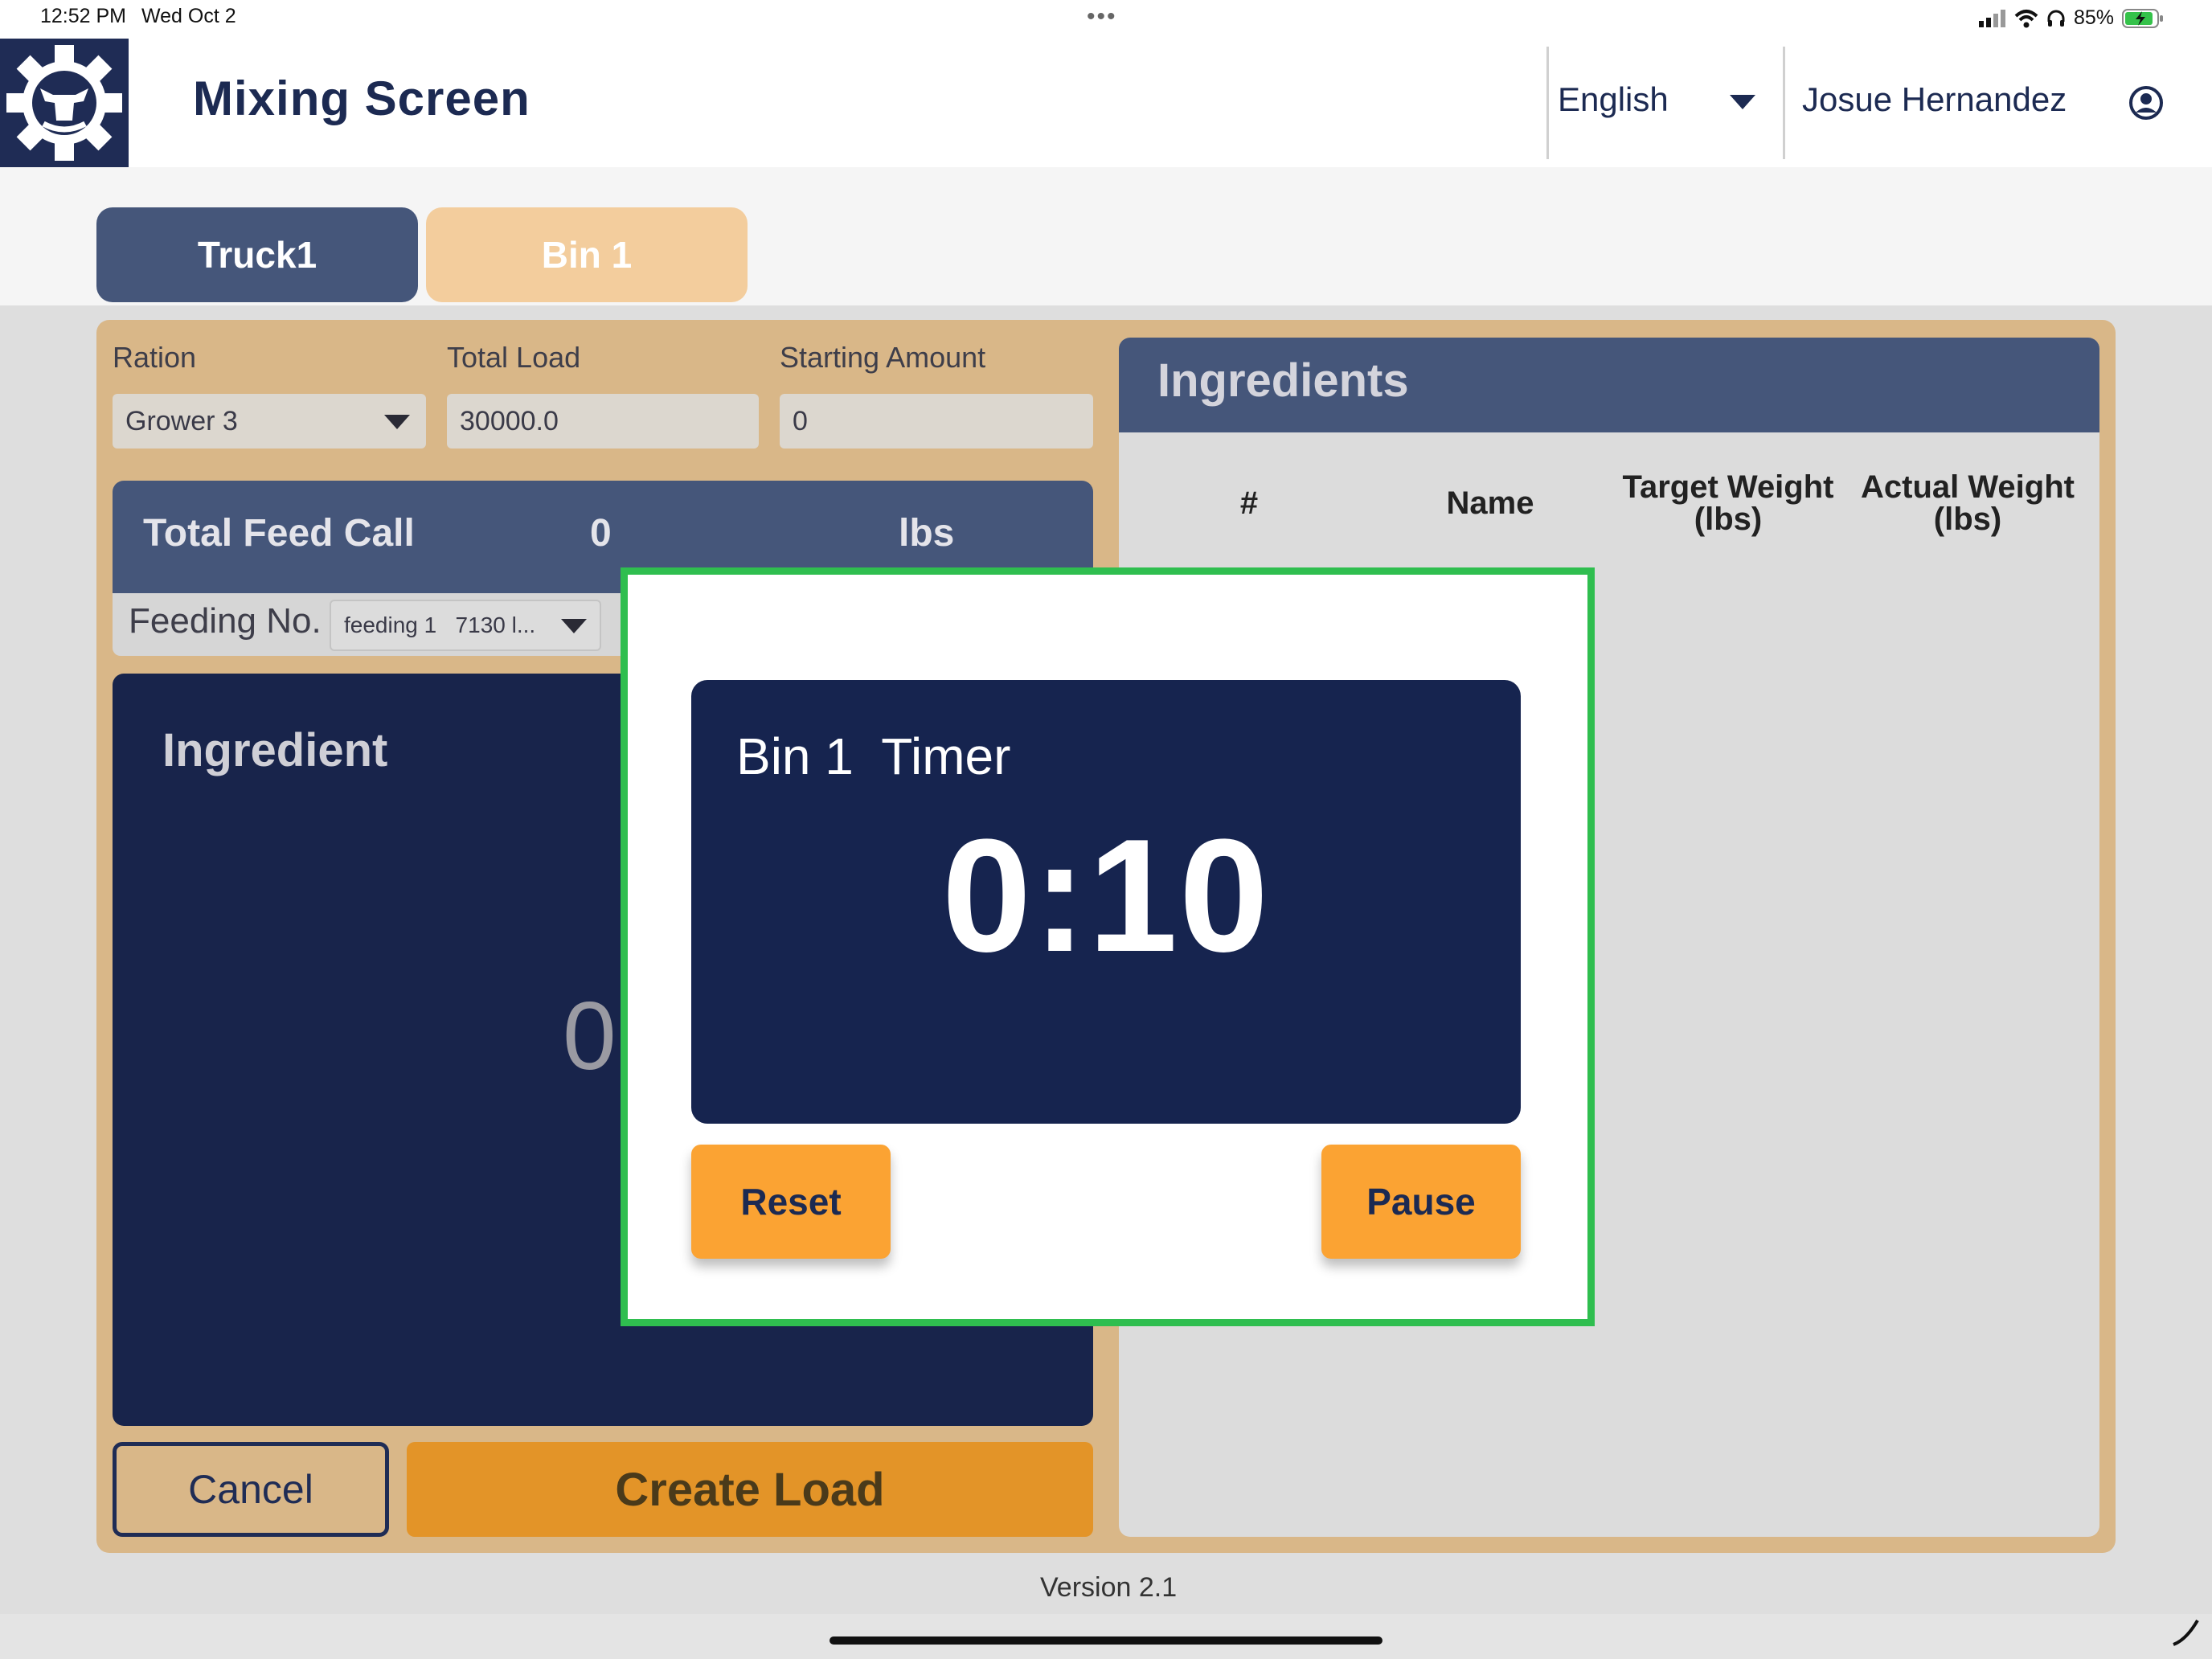 The height and width of the screenshot is (1659, 2212). Describe the element at coordinates (1743, 102) in the screenshot. I see `language-chevron-down-icon` at that location.